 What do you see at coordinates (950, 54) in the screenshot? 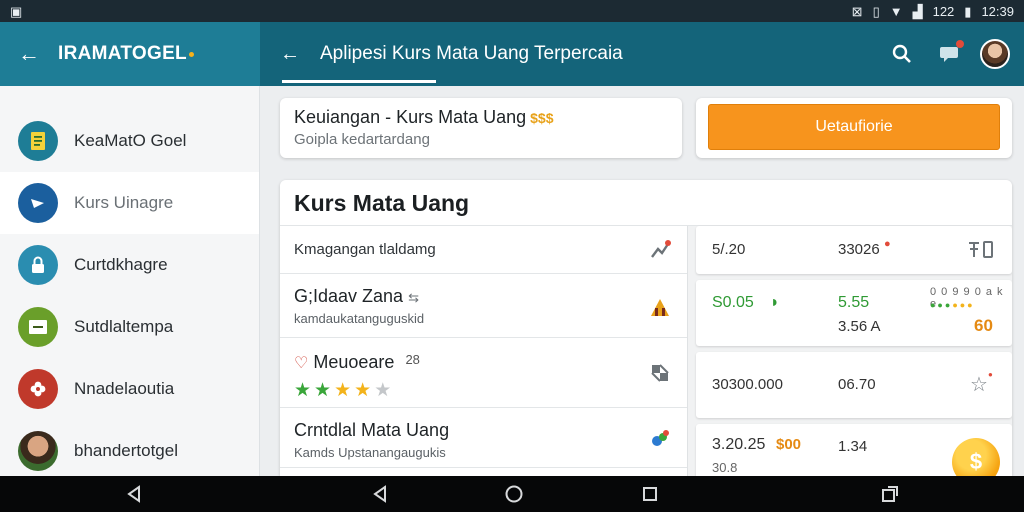
I see `notification-button` at bounding box center [950, 54].